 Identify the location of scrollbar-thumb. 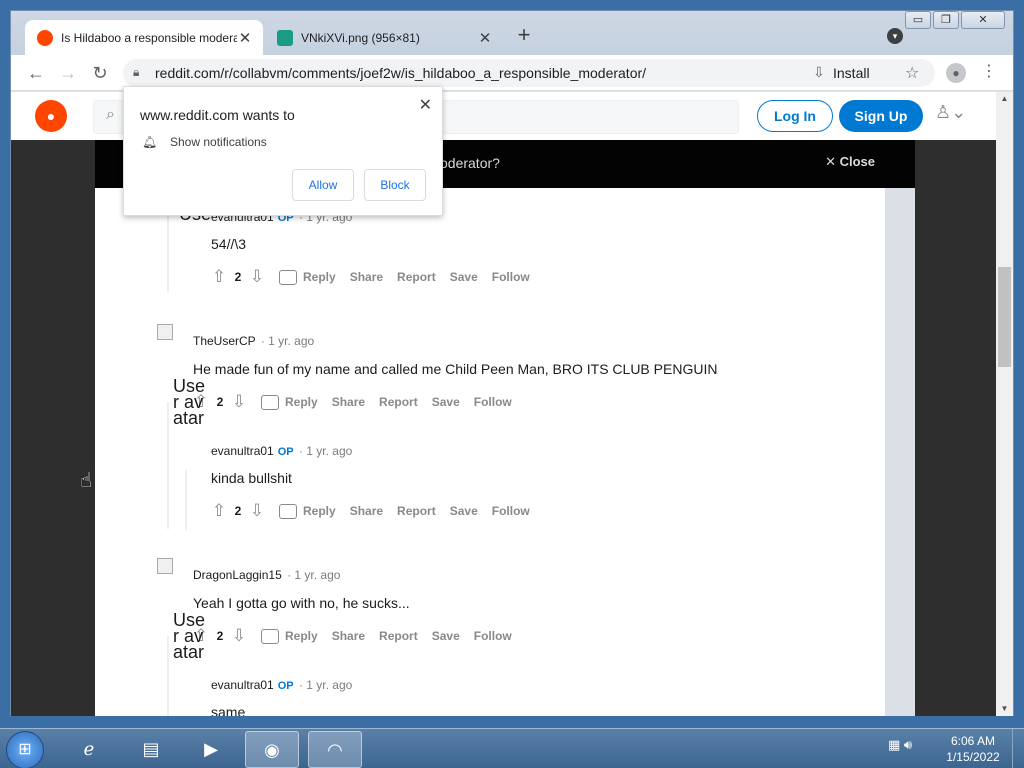
(1004, 317).